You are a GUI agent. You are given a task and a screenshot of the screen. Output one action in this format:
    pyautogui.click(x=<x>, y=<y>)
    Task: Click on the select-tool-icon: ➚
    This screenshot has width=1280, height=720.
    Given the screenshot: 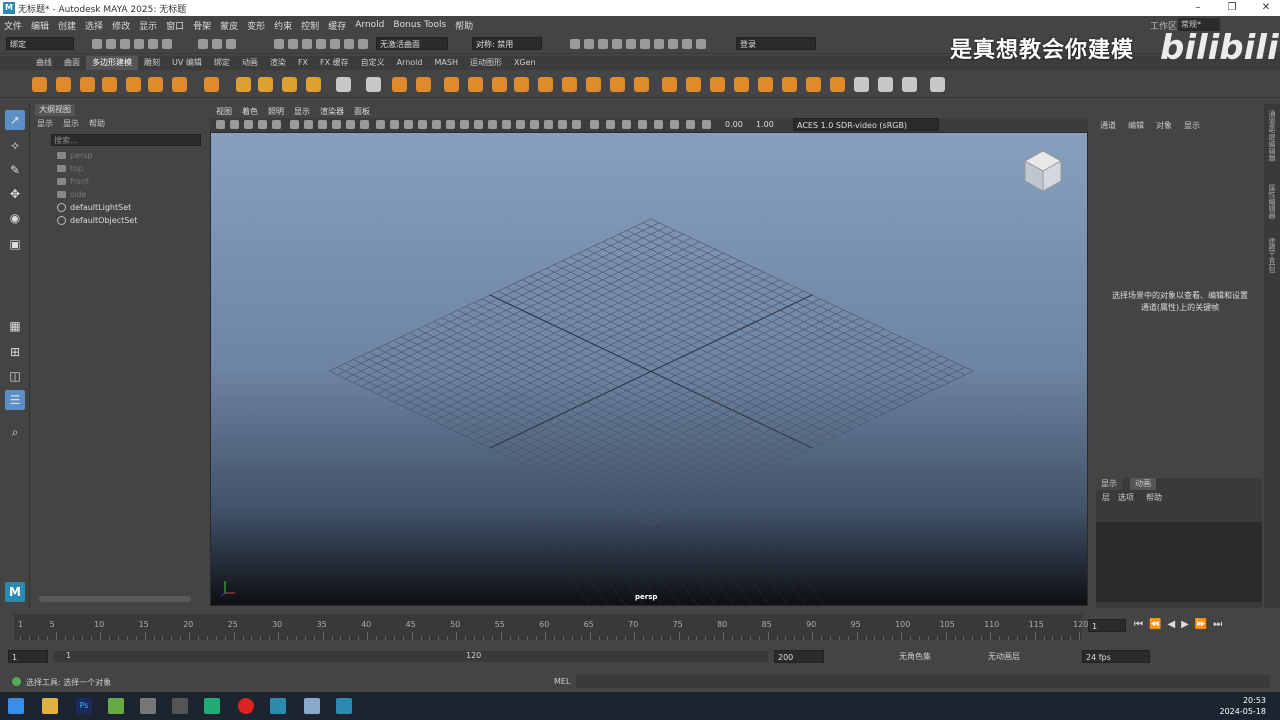 What is the action you would take?
    pyautogui.click(x=15, y=120)
    